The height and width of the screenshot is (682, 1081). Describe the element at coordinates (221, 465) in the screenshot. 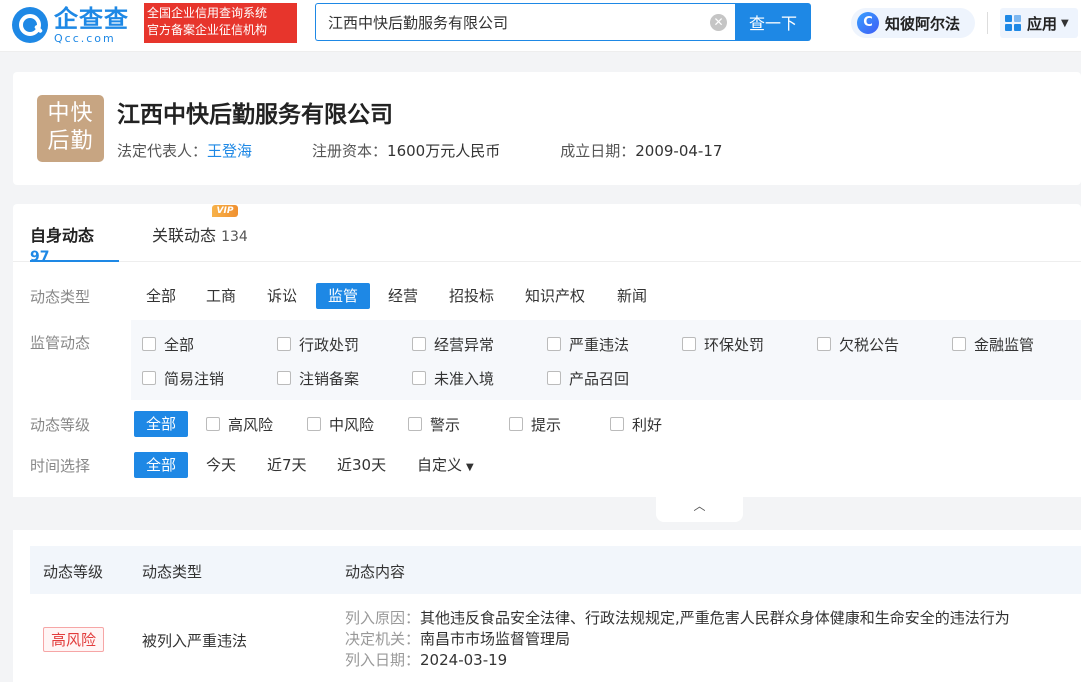

I see `time-option-today: 今天` at that location.